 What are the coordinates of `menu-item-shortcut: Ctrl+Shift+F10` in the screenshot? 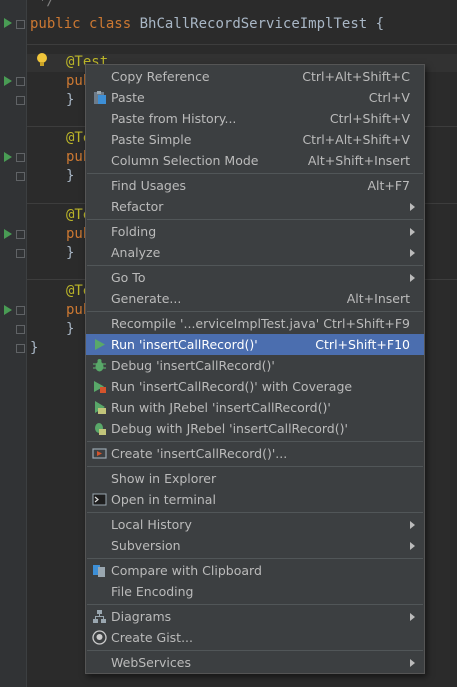 It's located at (362, 344).